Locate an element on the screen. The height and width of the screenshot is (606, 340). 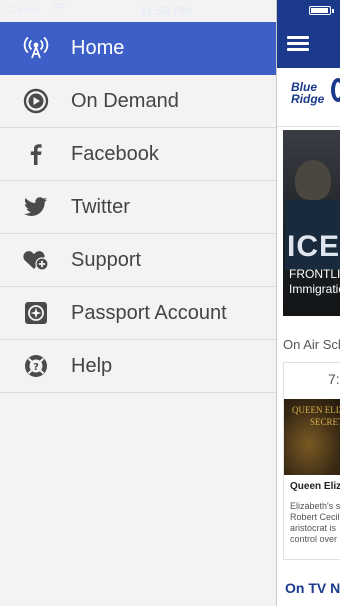
wifi-icon is located at coordinates (59, 9).